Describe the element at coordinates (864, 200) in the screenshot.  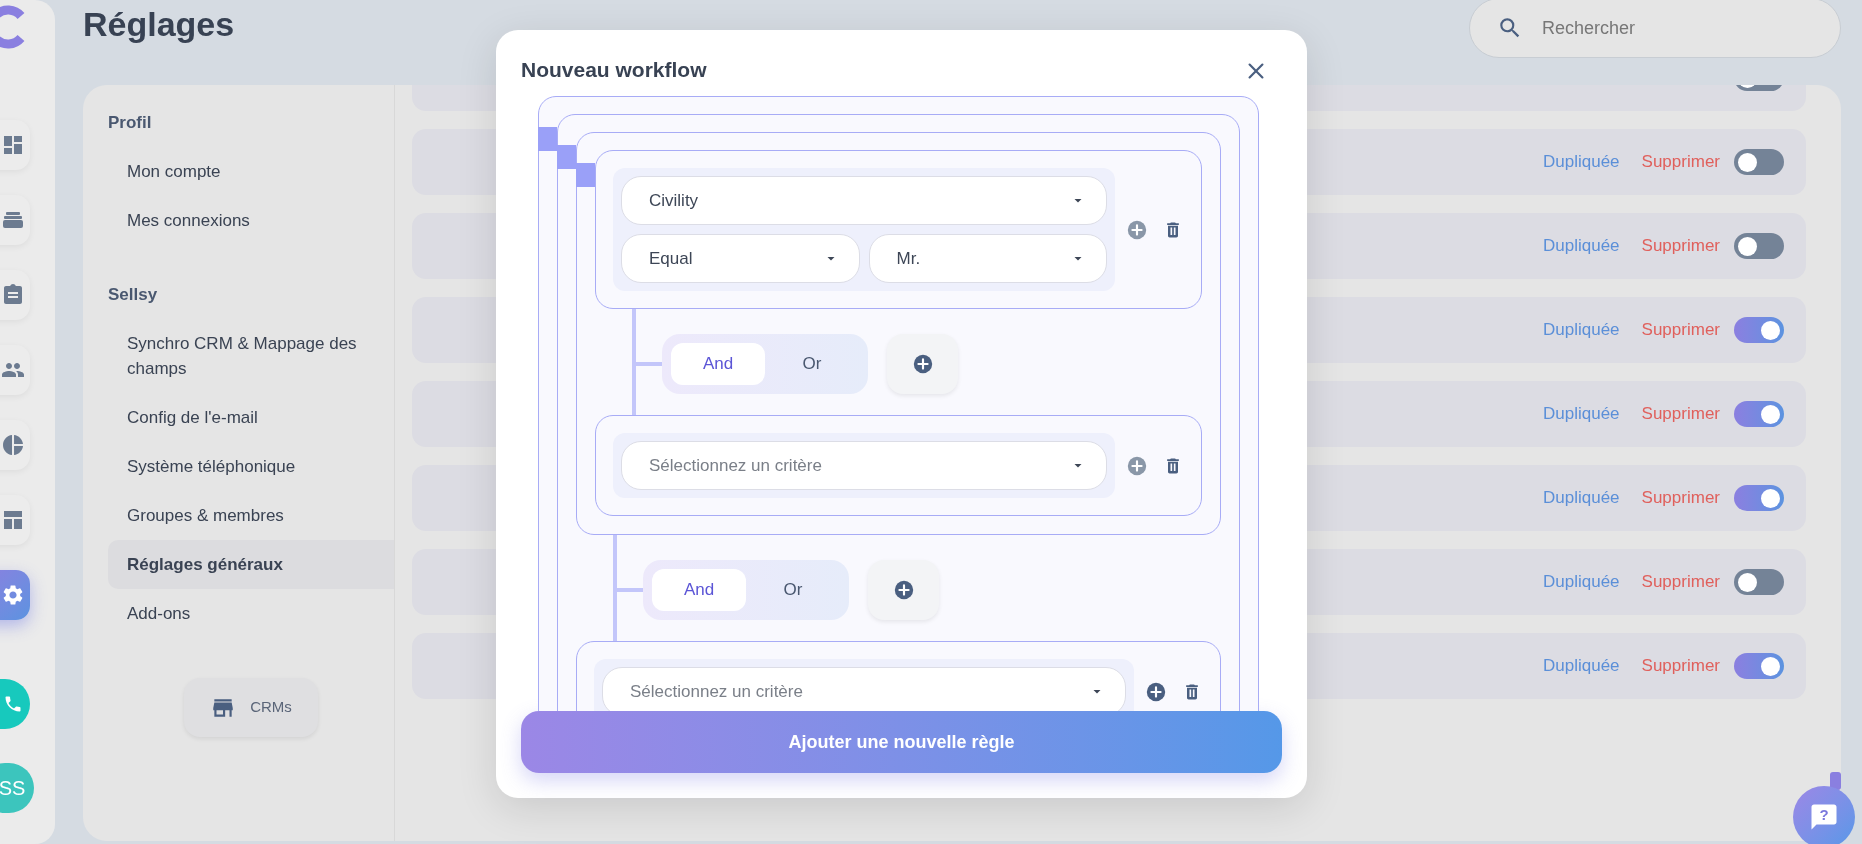
I see `select-field: Civility` at that location.